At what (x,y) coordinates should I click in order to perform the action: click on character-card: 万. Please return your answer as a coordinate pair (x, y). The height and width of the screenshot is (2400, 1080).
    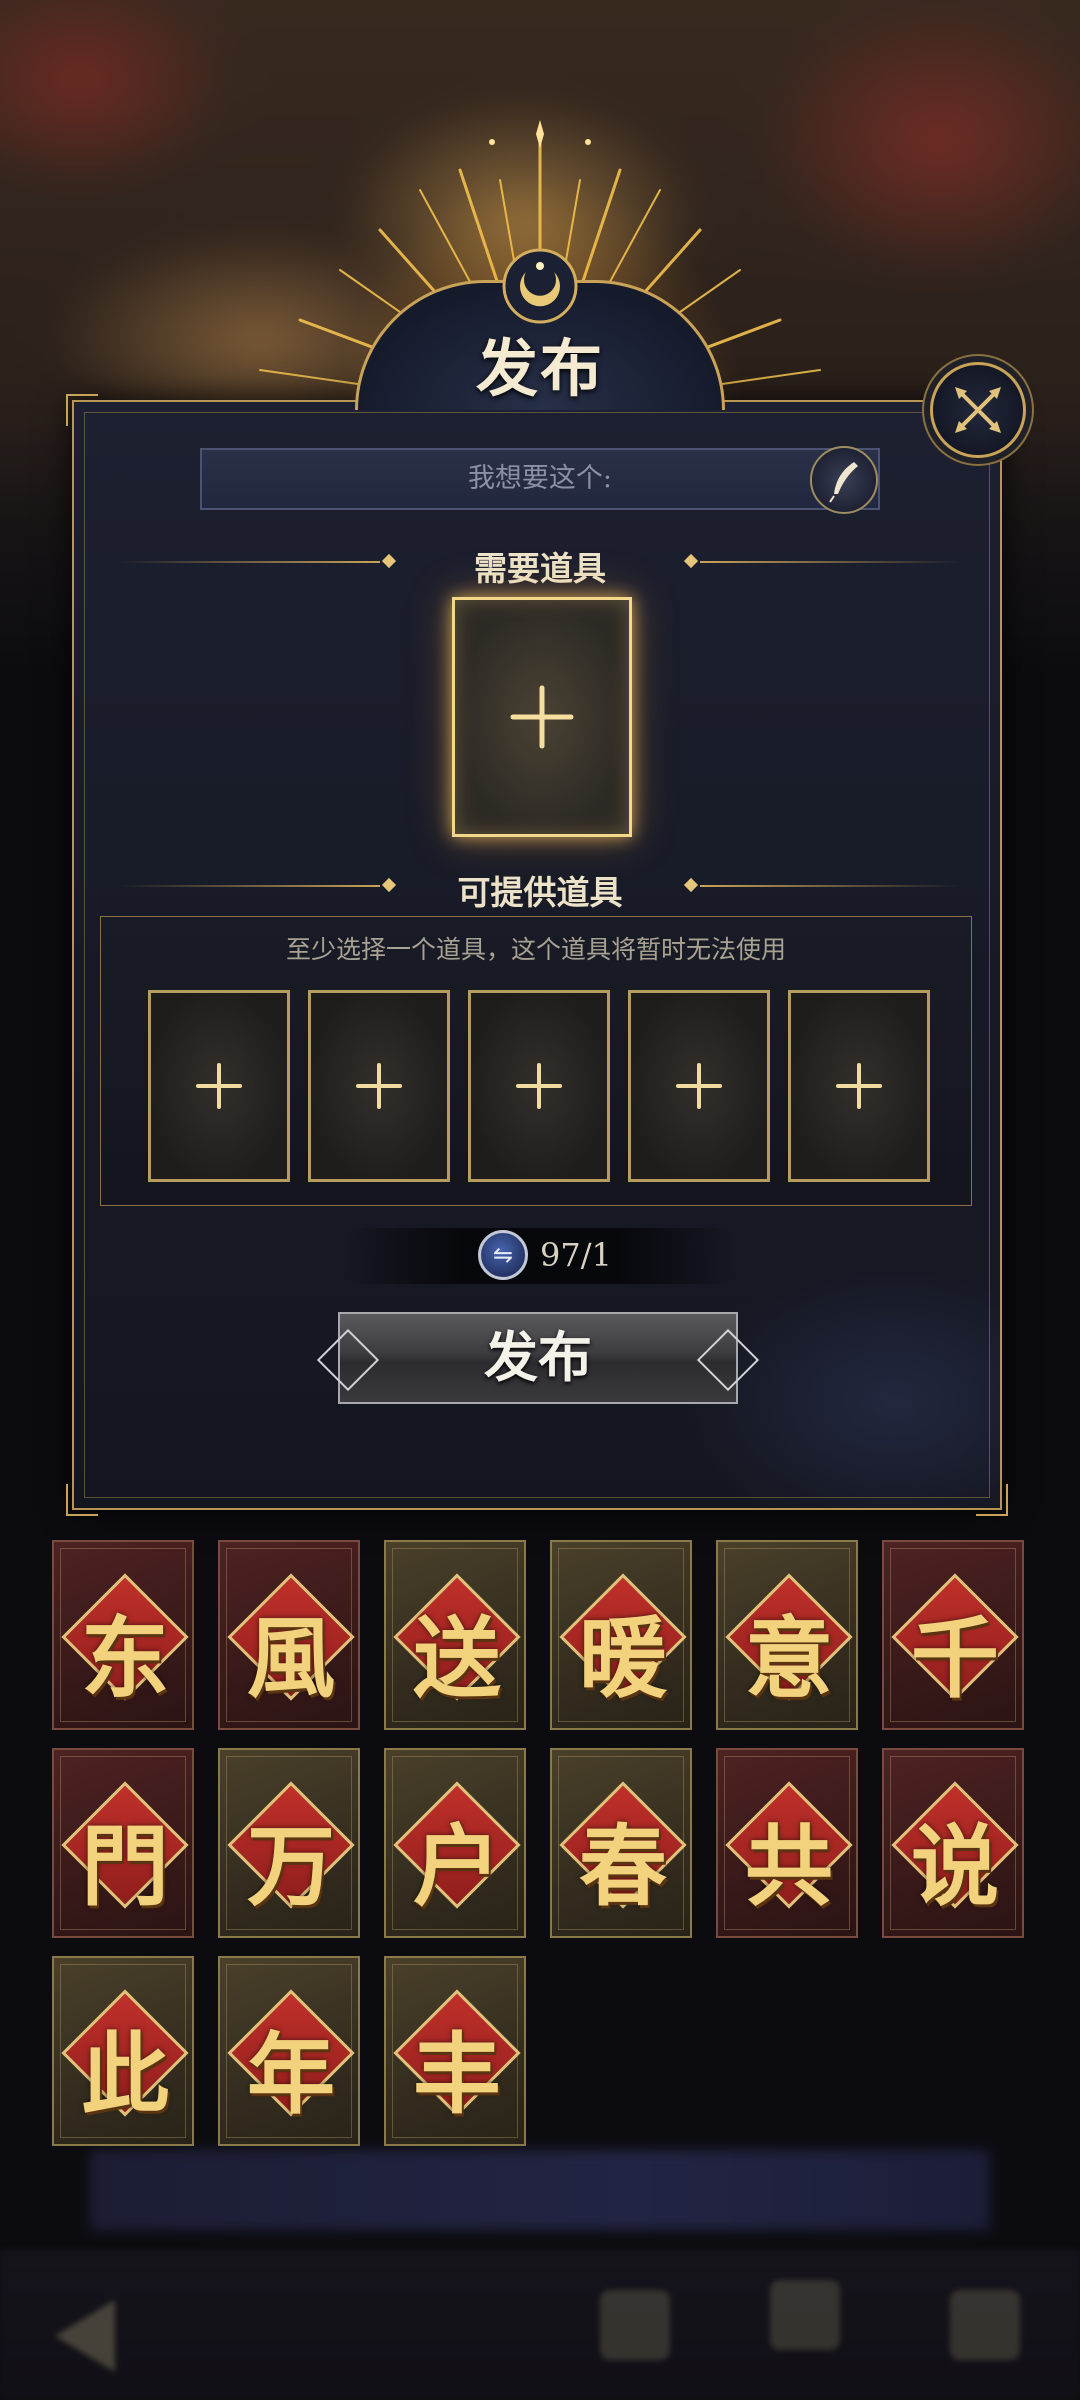
    Looking at the image, I should click on (289, 1843).